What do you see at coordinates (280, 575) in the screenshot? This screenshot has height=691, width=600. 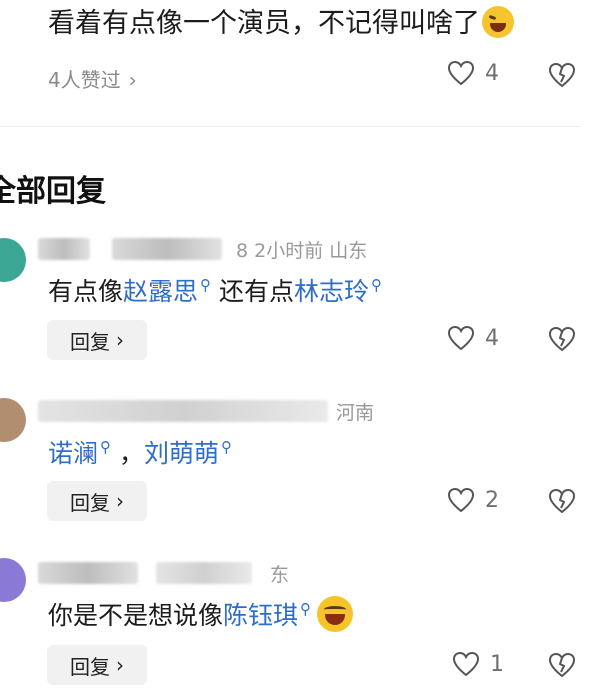 I see `reply-meta: 东` at bounding box center [280, 575].